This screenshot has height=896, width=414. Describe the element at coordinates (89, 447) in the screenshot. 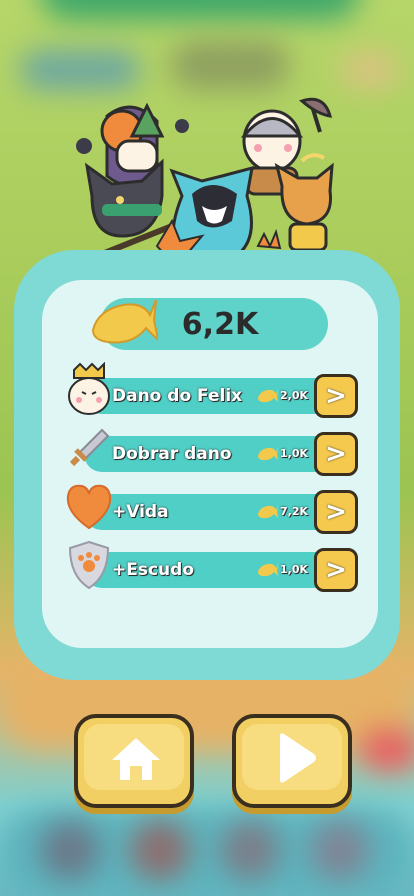

I see `sword-icon` at that location.